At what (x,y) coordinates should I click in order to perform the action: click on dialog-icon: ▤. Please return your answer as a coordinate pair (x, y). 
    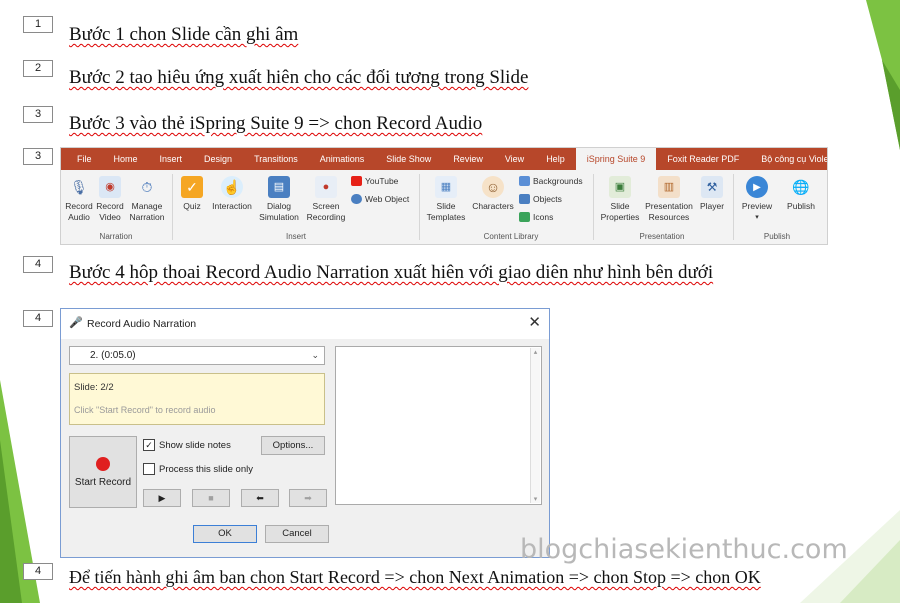
    Looking at the image, I should click on (279, 187).